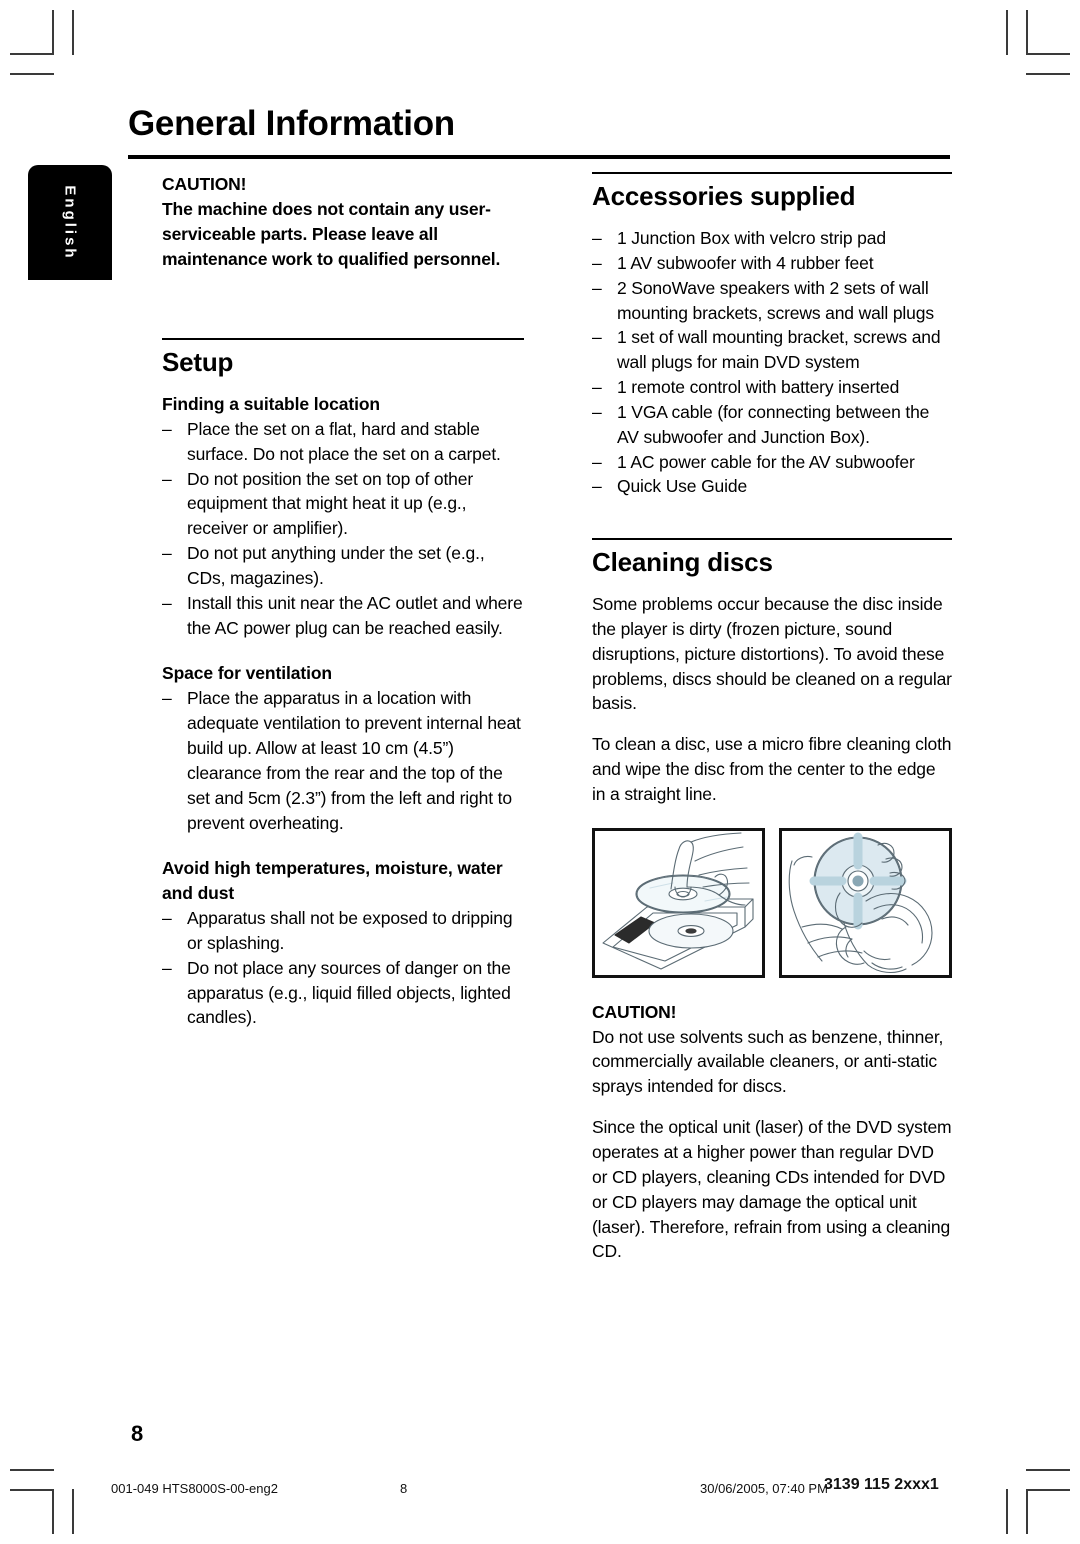 The height and width of the screenshot is (1544, 1080). I want to click on footer-document-code: 3139 115 2xxx1, so click(881, 1484).